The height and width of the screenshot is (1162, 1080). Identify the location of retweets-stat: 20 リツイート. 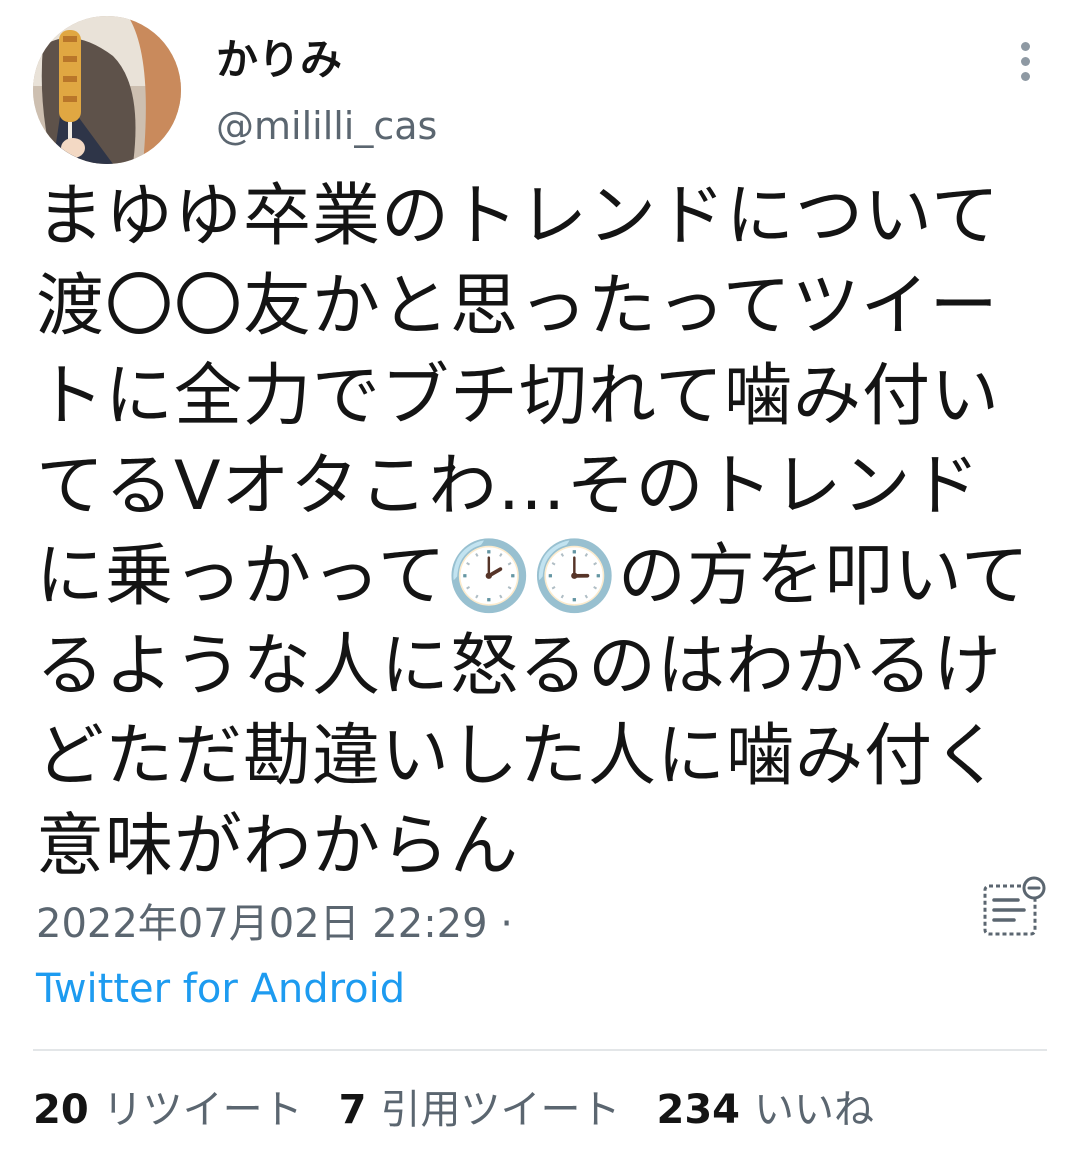
(168, 1110).